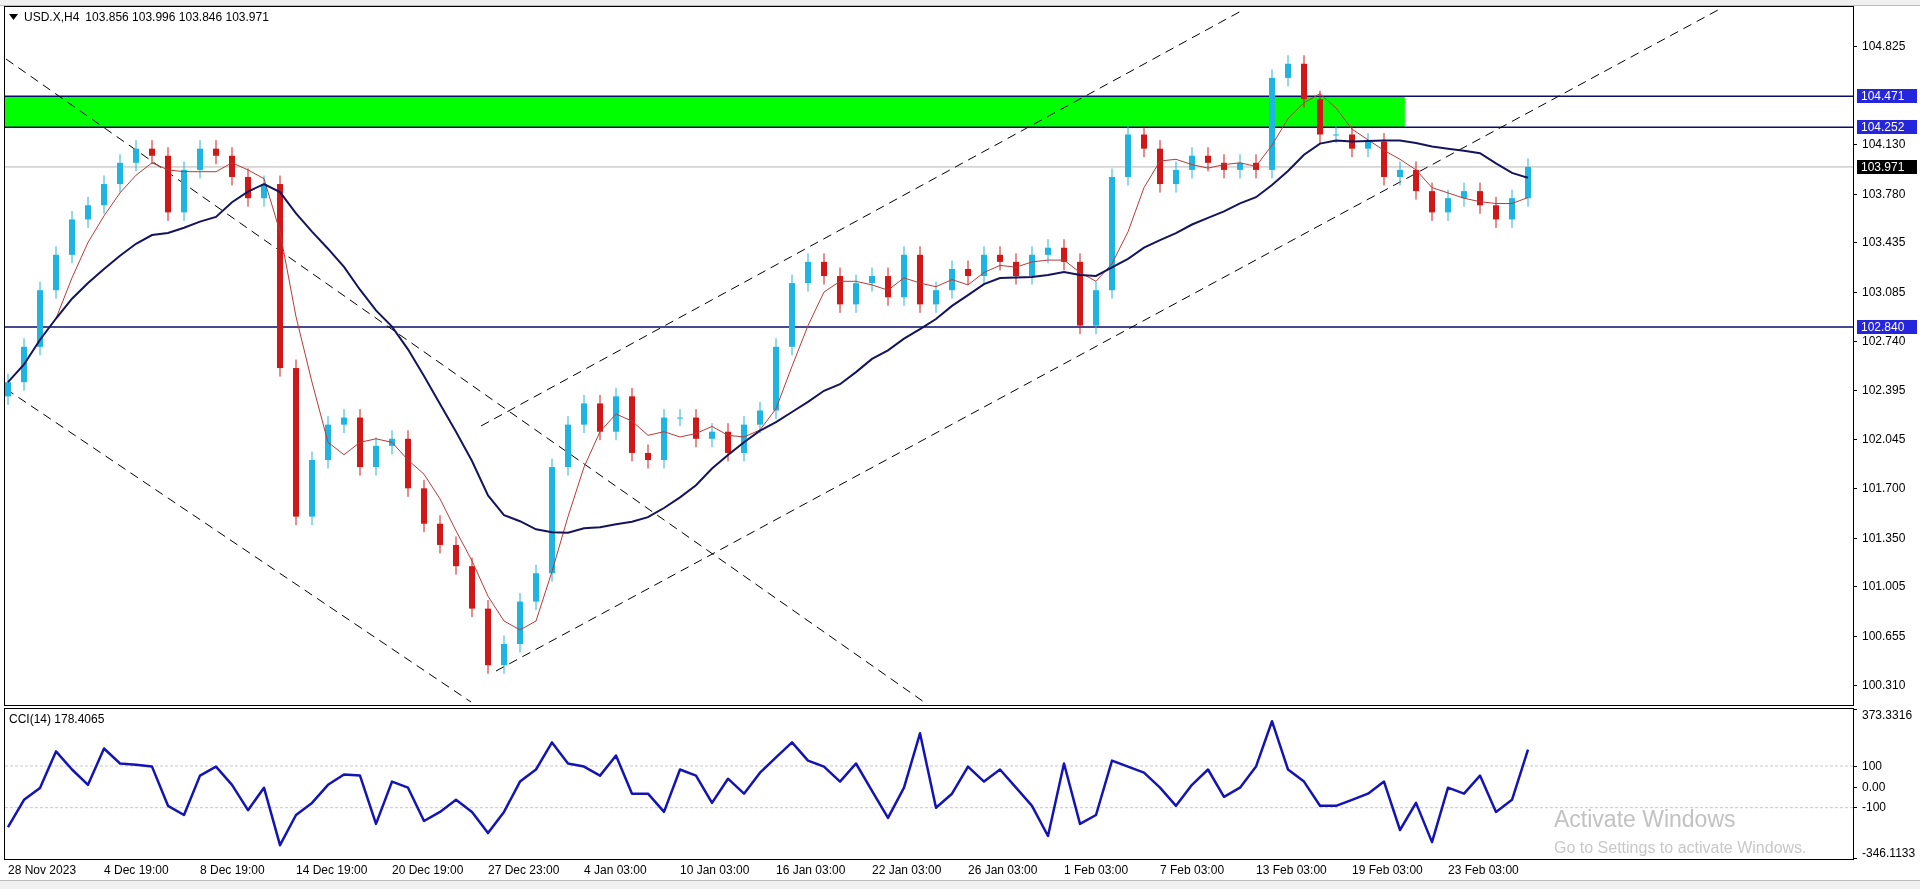  What do you see at coordinates (57, 718) in the screenshot?
I see `indicator-title: CCI(14) 178.4065` at bounding box center [57, 718].